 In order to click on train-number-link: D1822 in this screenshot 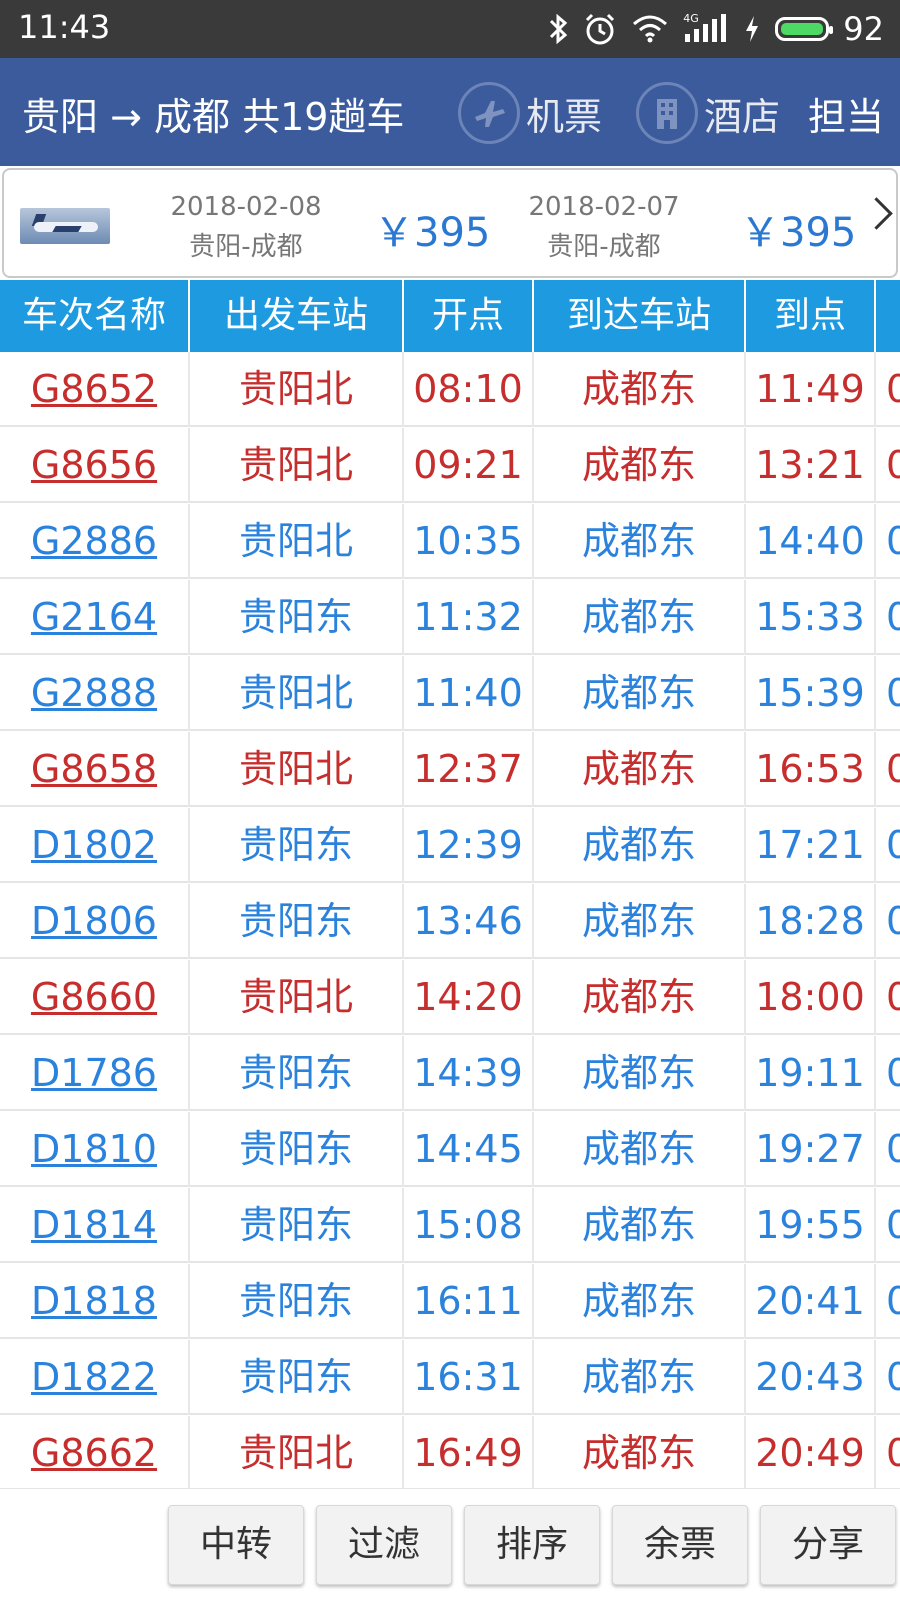, I will do `click(95, 1377)`.